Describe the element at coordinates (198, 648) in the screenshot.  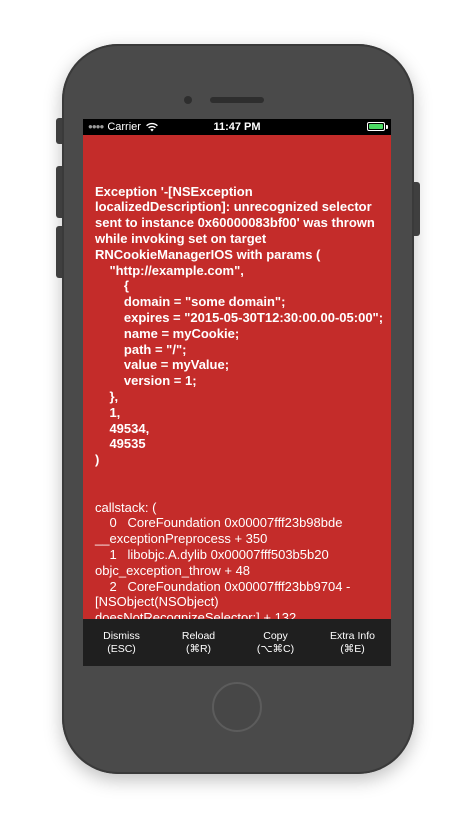
I see `reload-shortcut: (⌘R)` at that location.